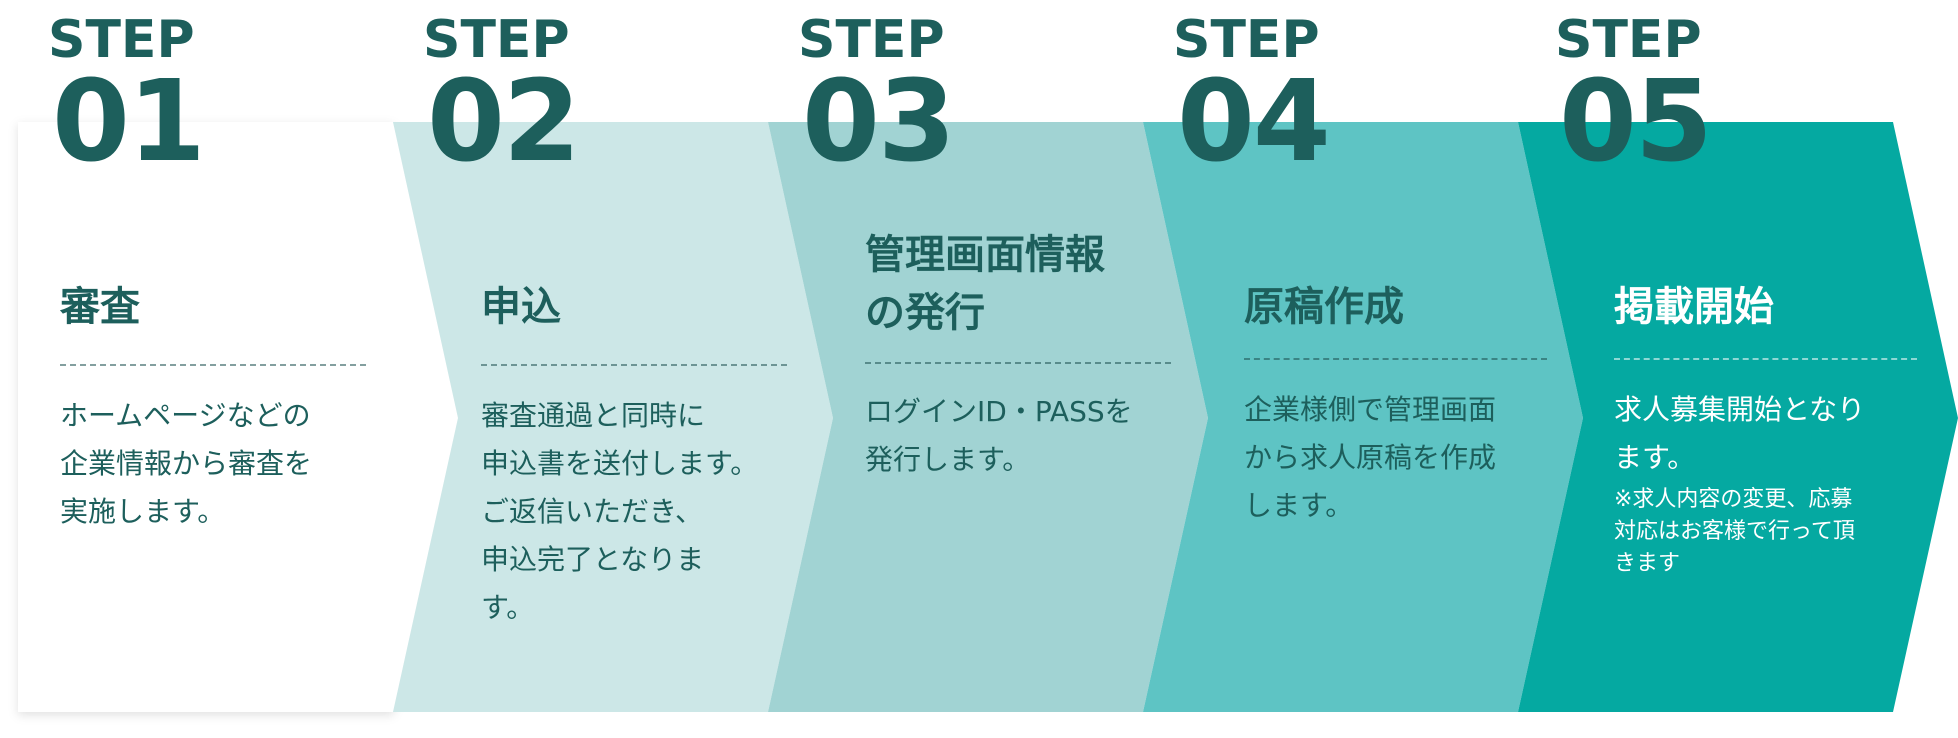  What do you see at coordinates (985, 284) in the screenshot?
I see `step-3-title: 管理画面情報 の発行` at bounding box center [985, 284].